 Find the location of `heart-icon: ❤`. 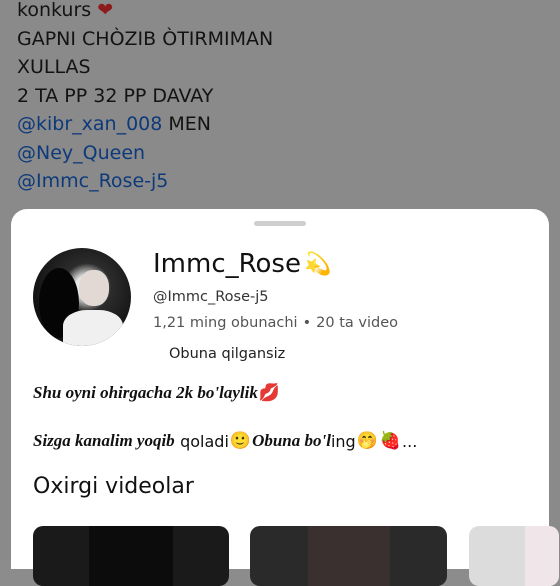

heart-icon: ❤ is located at coordinates (105, 10).